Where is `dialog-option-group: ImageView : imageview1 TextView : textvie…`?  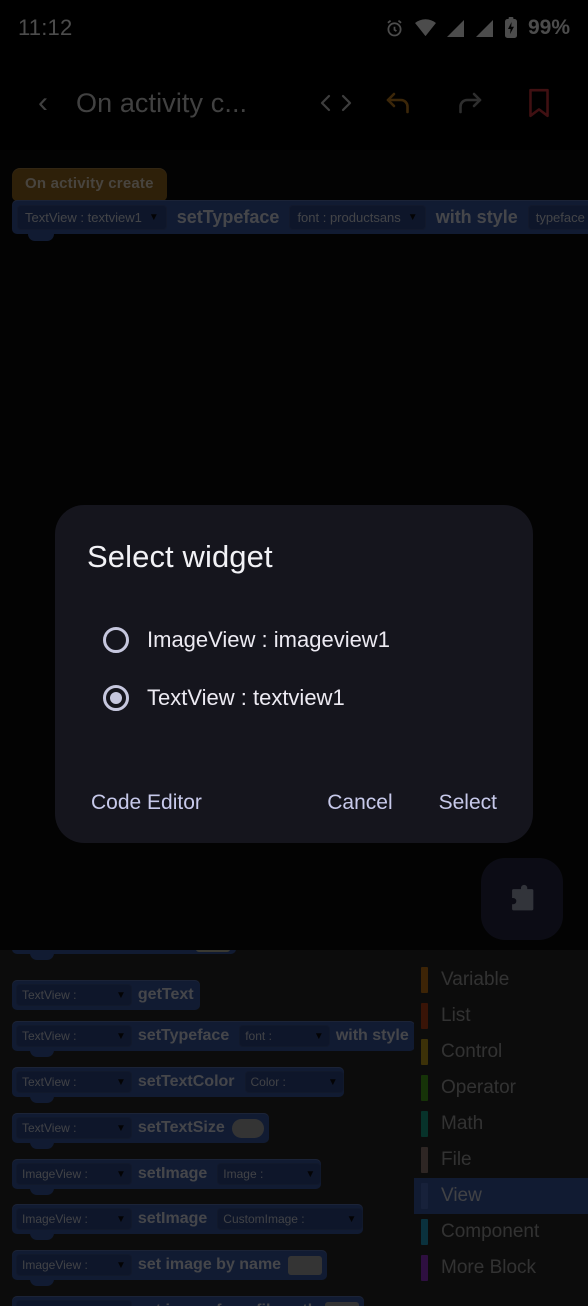
dialog-option-group: ImageView : imageview1 TextView : textvie… is located at coordinates (294, 669).